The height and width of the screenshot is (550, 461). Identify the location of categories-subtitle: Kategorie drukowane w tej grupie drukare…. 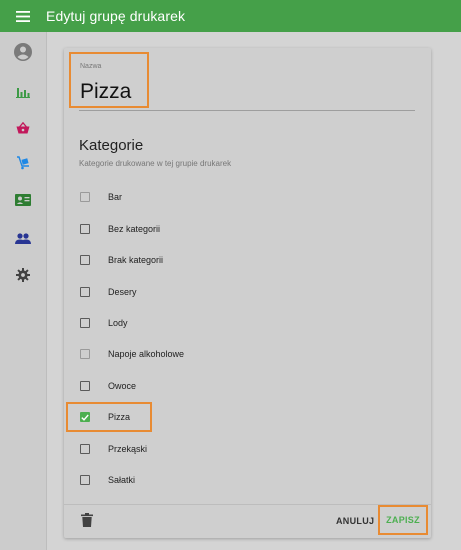
(155, 163).